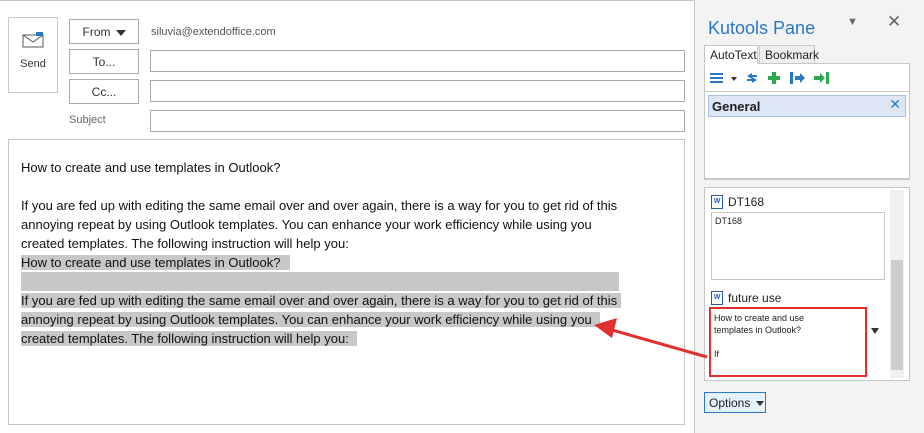 The image size is (924, 433). Describe the element at coordinates (346, 186) in the screenshot. I see `body-gap` at that location.